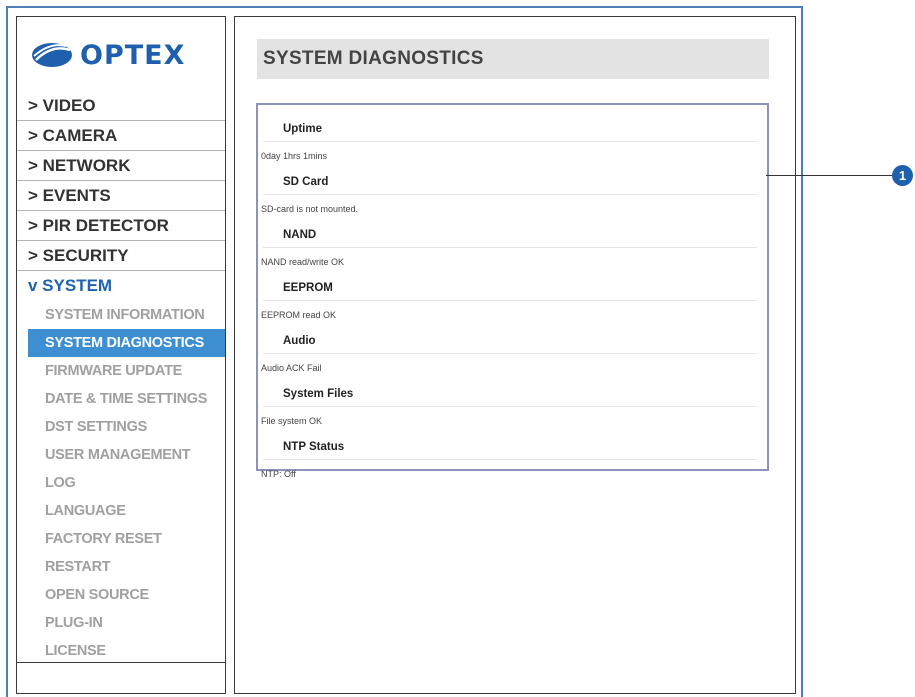  I want to click on subnav-plug-in: PLUG-IN, so click(121, 623).